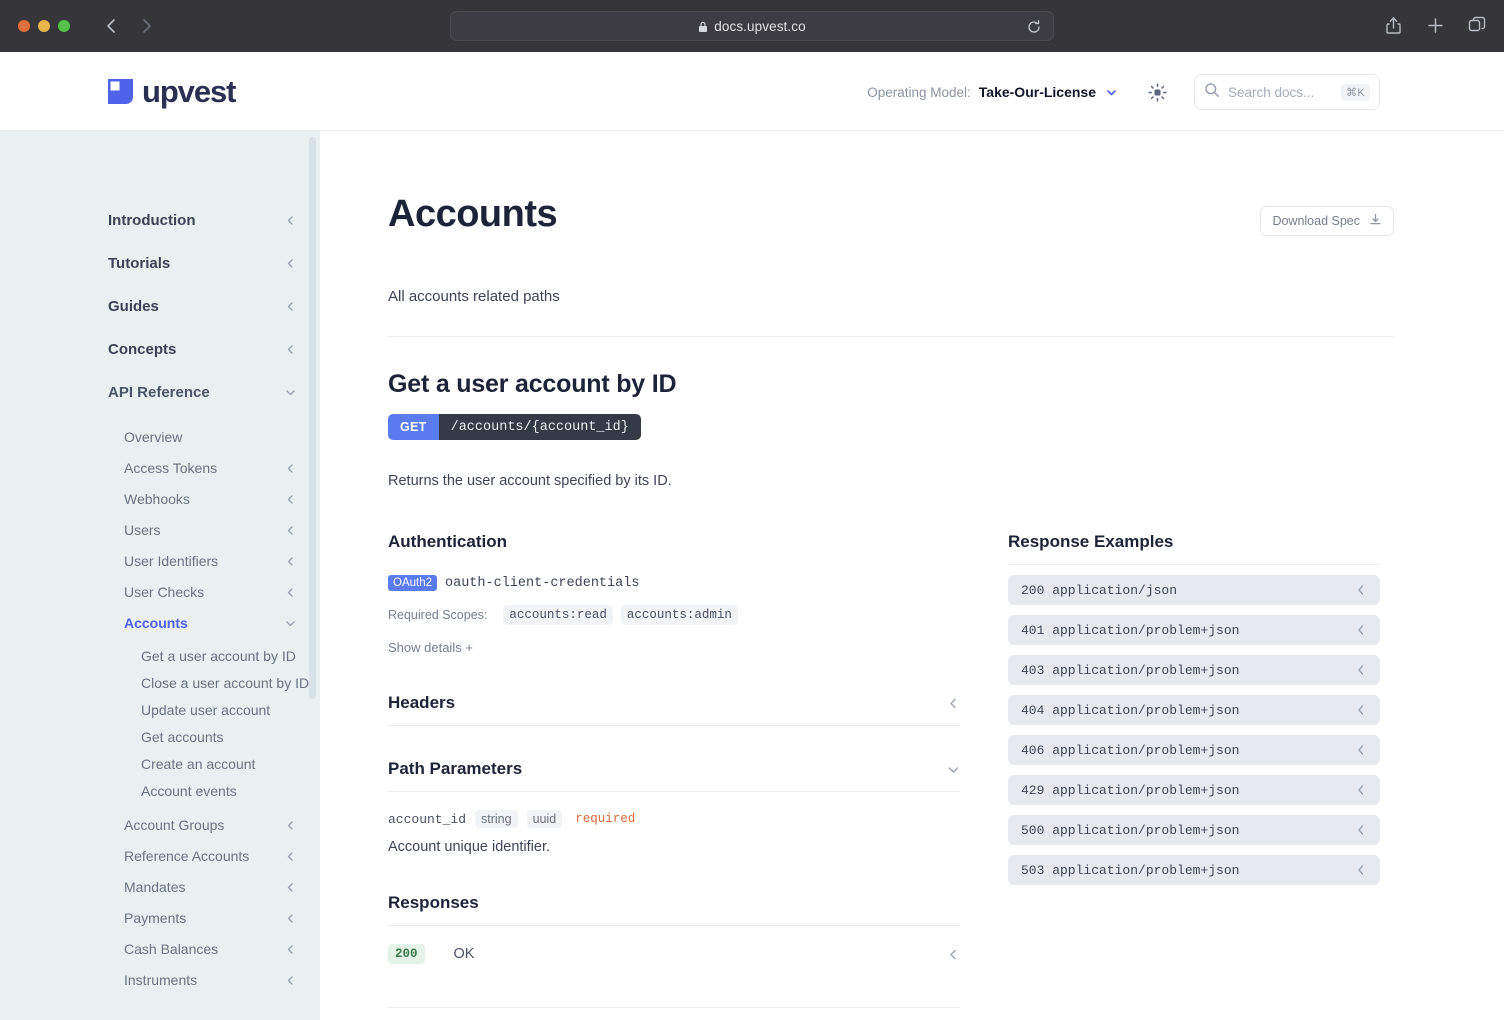 The image size is (1504, 1020). Describe the element at coordinates (1477, 25) in the screenshot. I see `tab-overview-icon` at that location.